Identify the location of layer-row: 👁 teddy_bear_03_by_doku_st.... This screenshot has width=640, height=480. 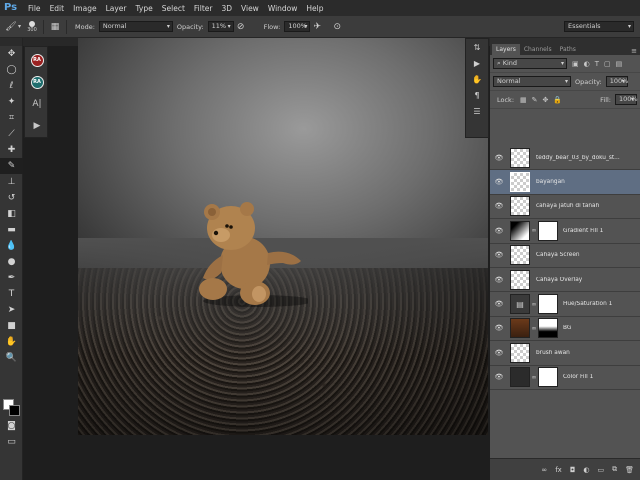
(565, 158).